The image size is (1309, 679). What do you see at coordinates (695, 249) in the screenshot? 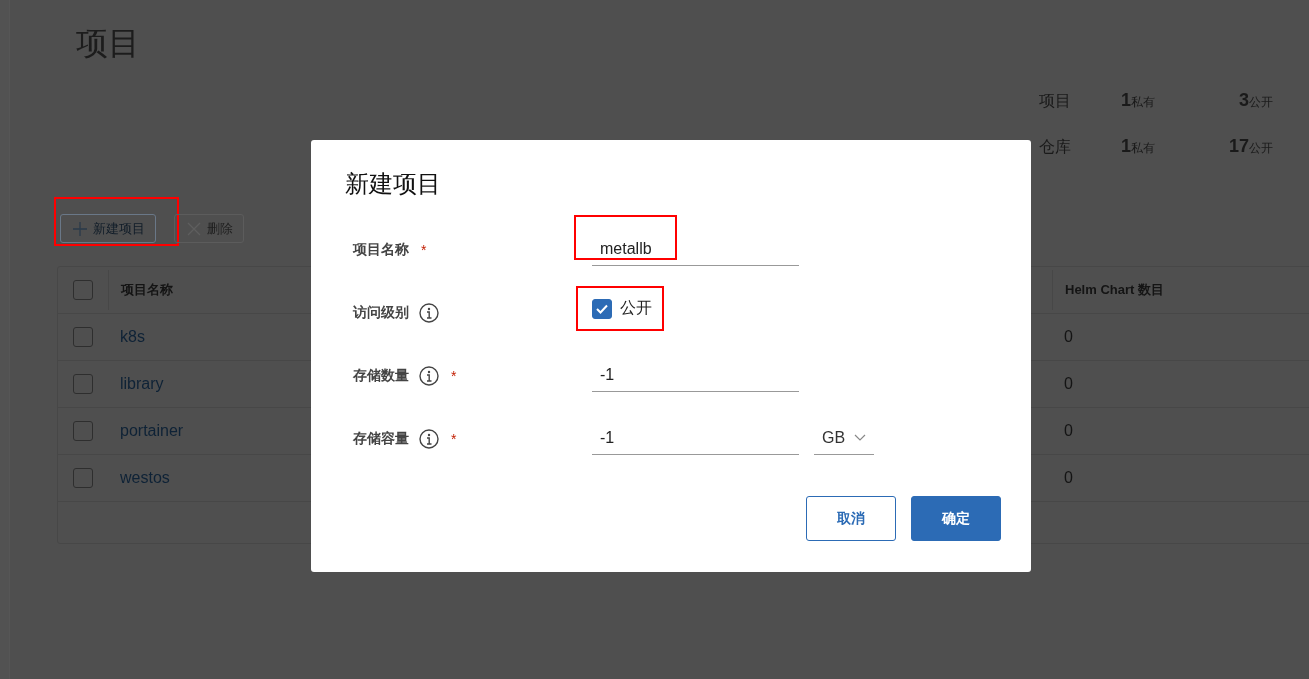
I see `text-field: metallb` at bounding box center [695, 249].